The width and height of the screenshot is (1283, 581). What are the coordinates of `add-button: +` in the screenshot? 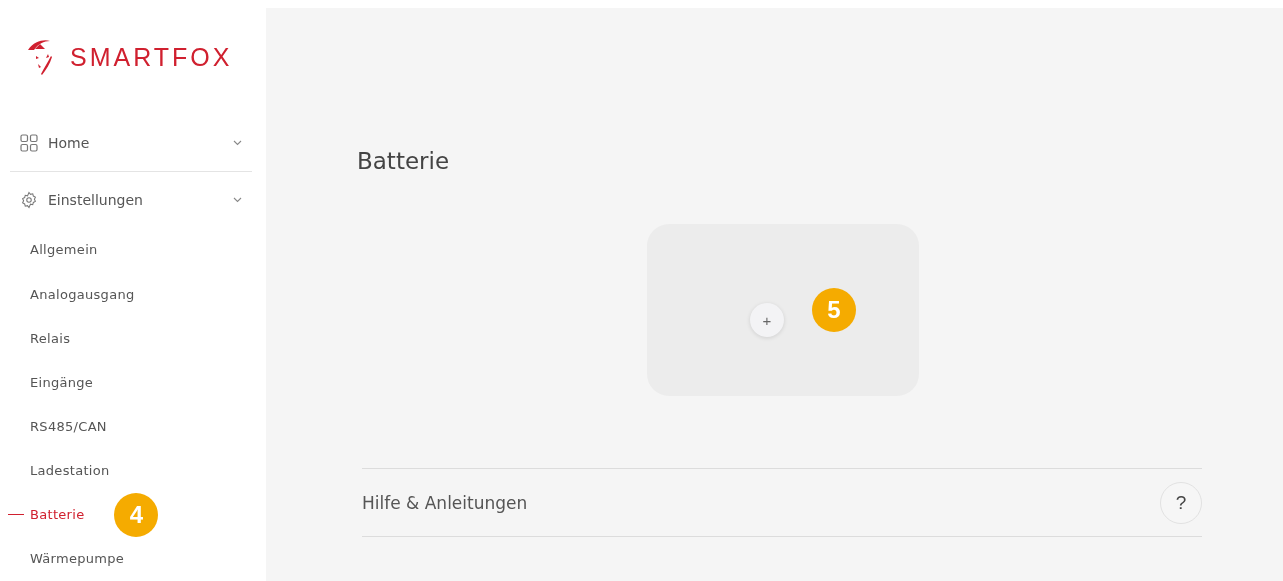 It's located at (767, 320).